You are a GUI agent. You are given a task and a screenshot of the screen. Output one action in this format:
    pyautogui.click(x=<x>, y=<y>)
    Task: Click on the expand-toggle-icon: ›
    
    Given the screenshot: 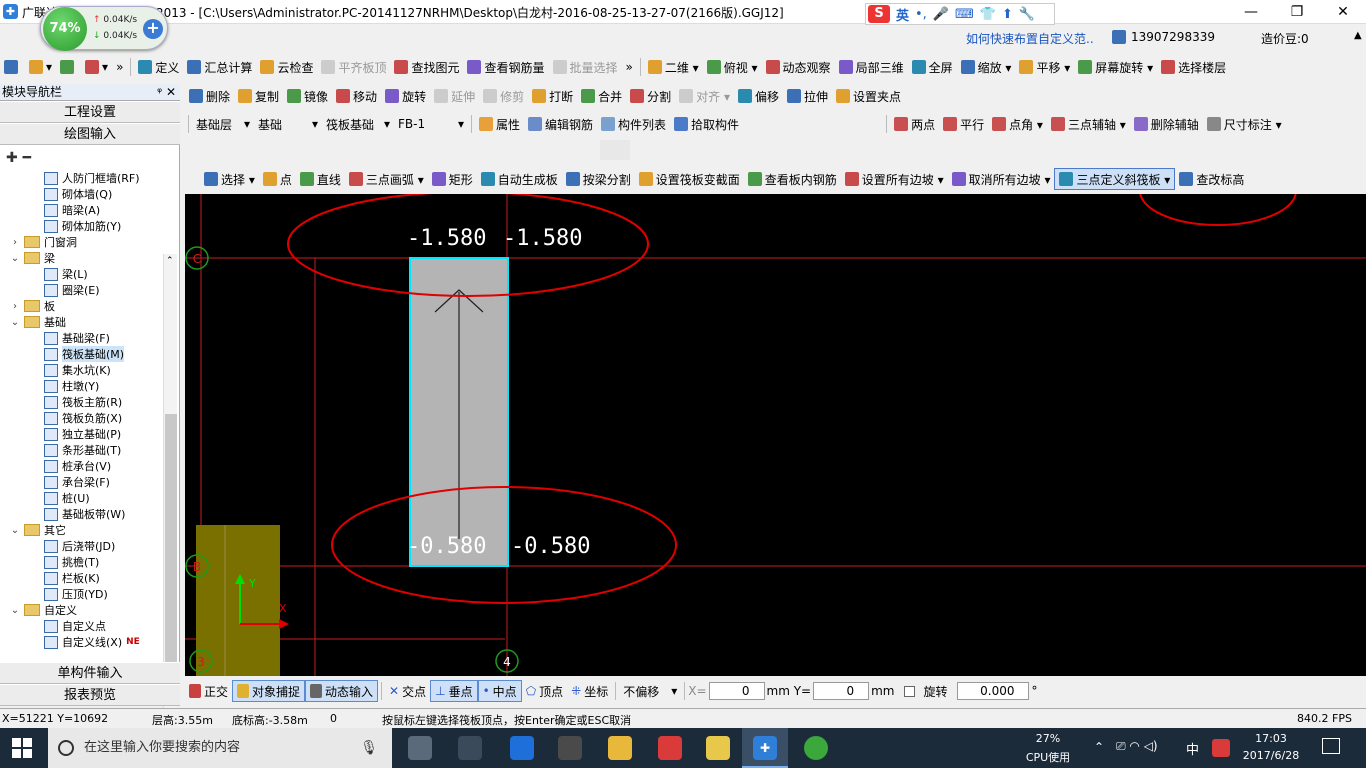 What is the action you would take?
    pyautogui.click(x=15, y=306)
    